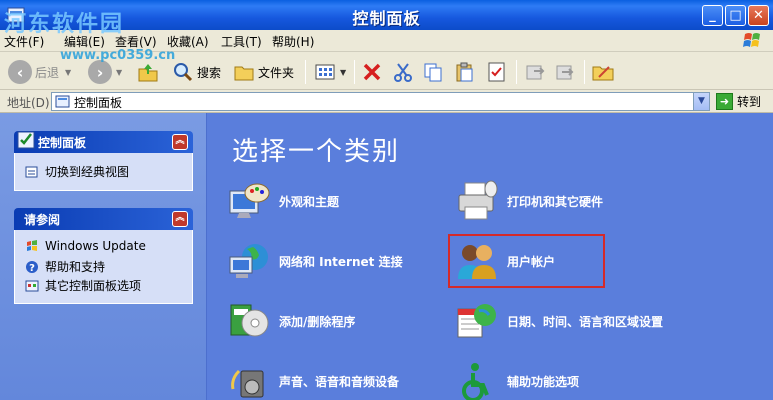 Image resolution: width=773 pixels, height=400 pixels. What do you see at coordinates (249, 200) in the screenshot?
I see `appearance-icon` at bounding box center [249, 200].